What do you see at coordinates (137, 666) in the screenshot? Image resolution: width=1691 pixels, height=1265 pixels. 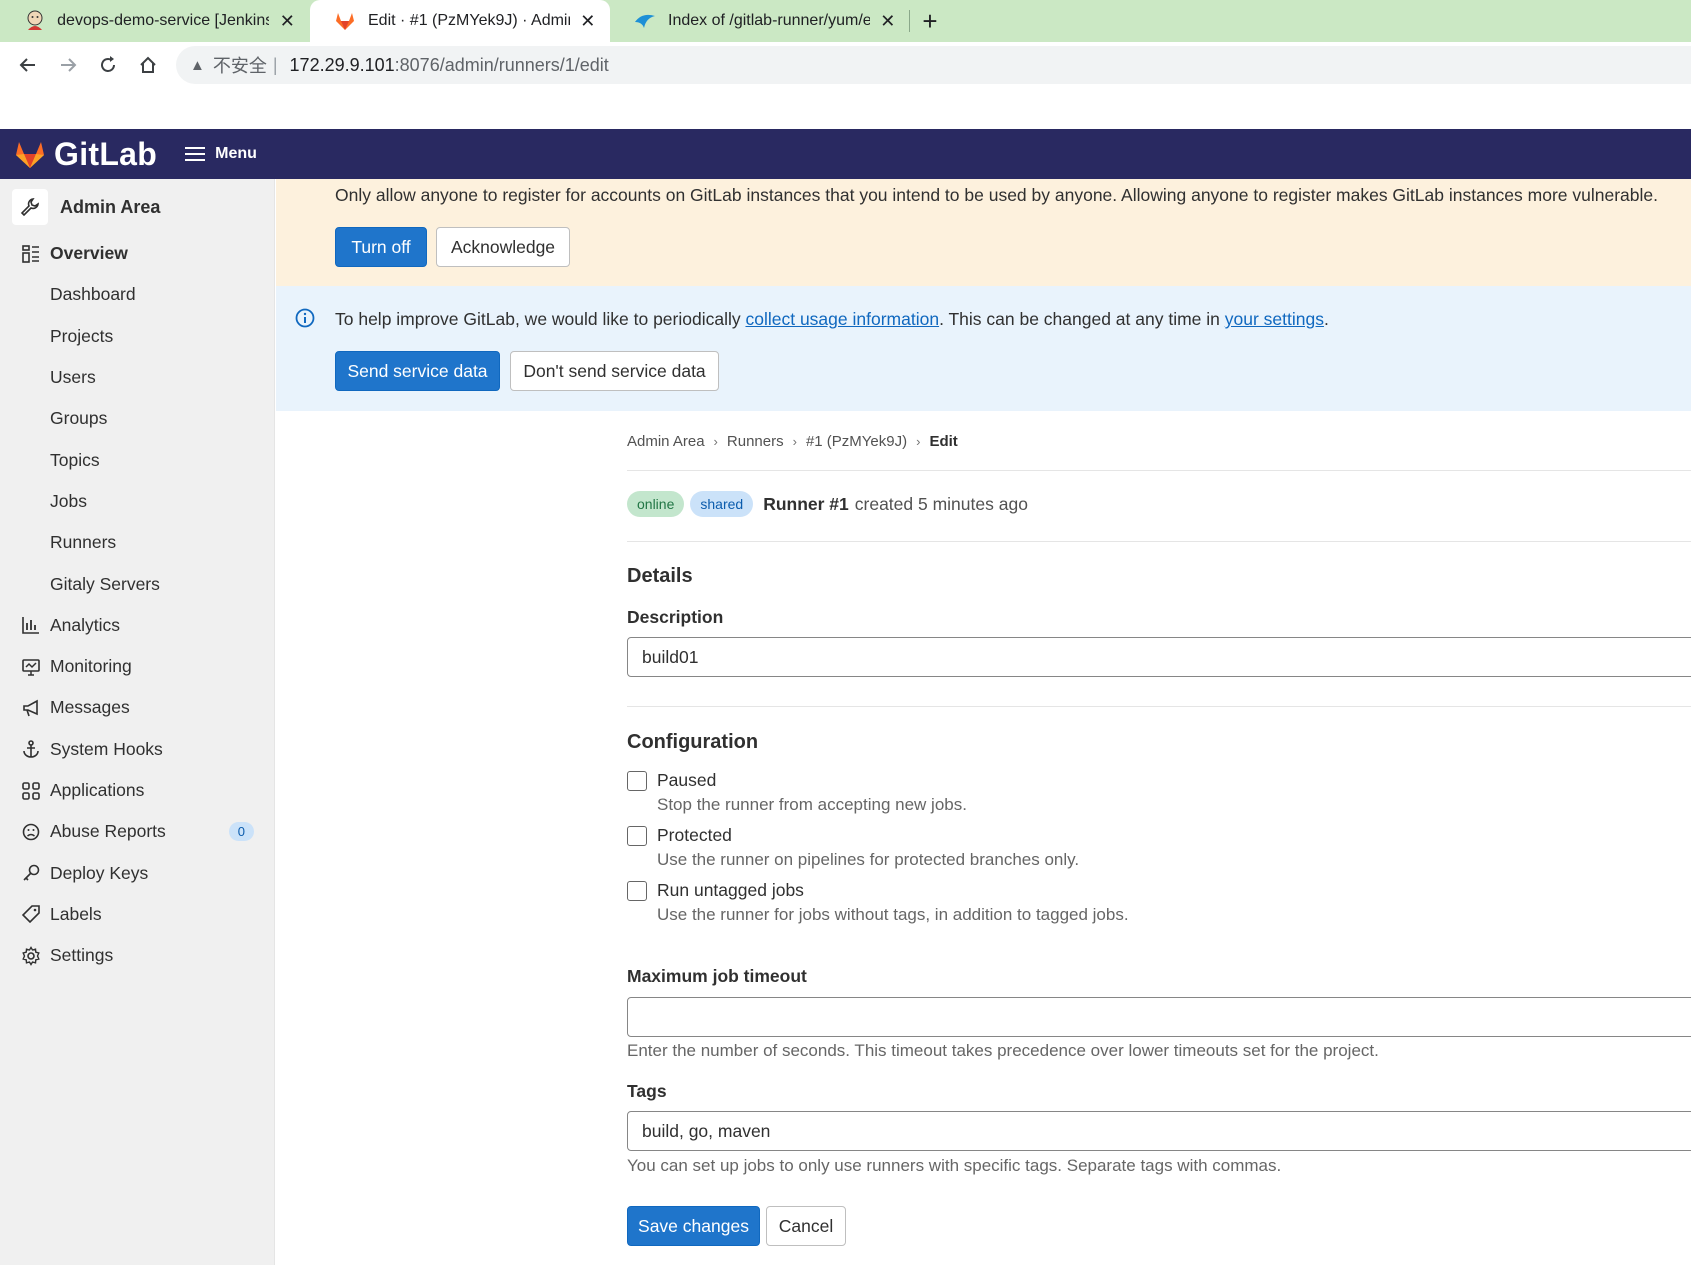 I see `sidebar-item-monitoring: Monitoring` at bounding box center [137, 666].